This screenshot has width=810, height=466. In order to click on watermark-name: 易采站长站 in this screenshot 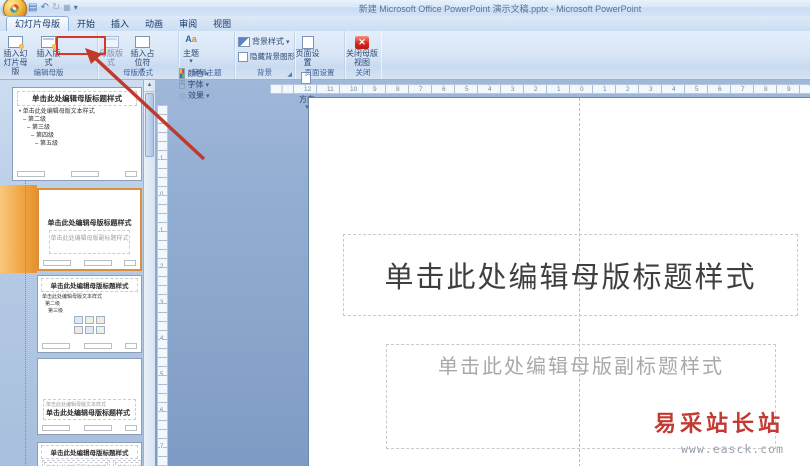, I will do `click(719, 424)`.